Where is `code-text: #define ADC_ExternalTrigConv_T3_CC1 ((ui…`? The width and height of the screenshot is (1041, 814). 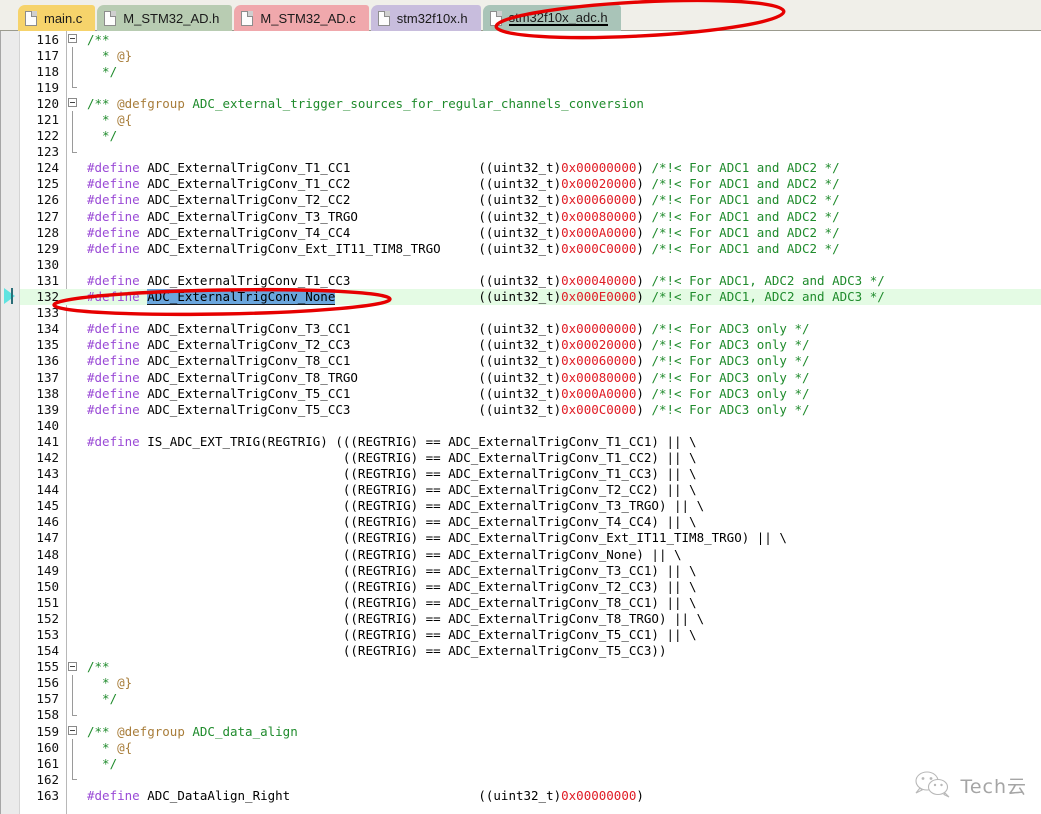
code-text: #define ADC_ExternalTrigConv_T3_CC1 ((ui… is located at coordinates (561, 328).